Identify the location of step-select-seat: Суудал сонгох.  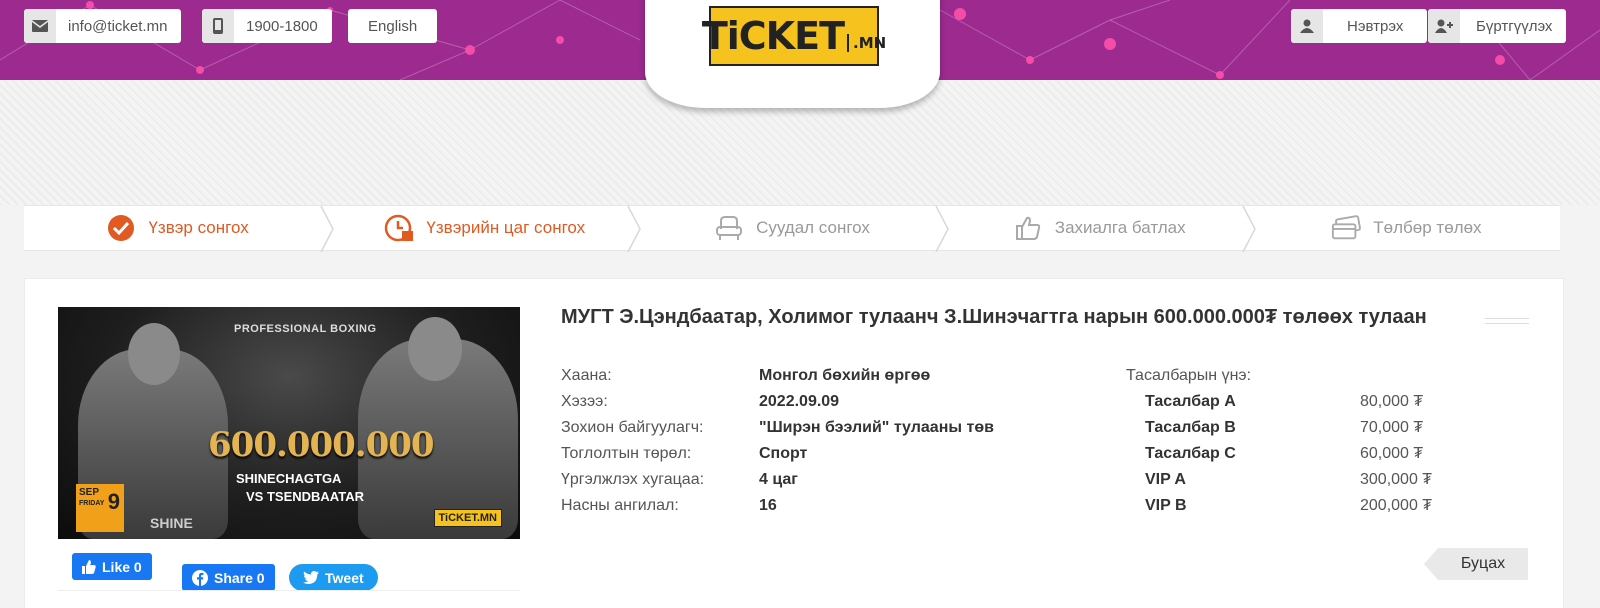
(793, 229).